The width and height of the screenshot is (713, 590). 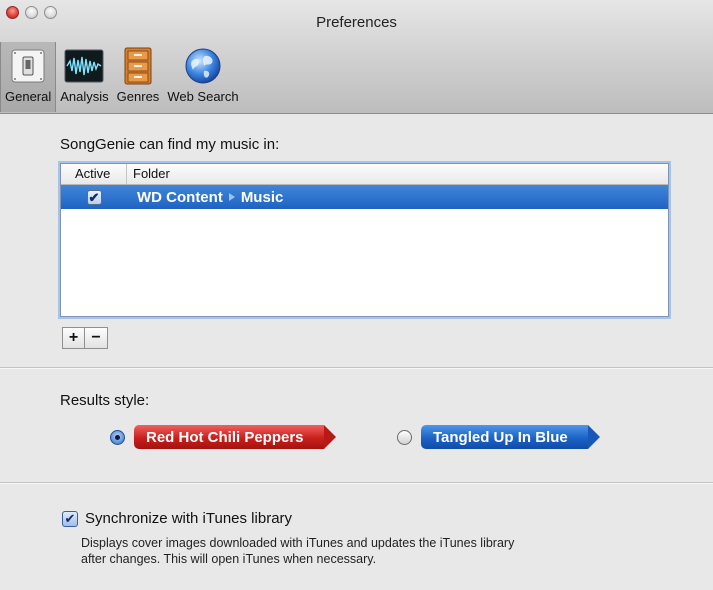 What do you see at coordinates (364, 174) in the screenshot?
I see `table-header: Active Folder` at bounding box center [364, 174].